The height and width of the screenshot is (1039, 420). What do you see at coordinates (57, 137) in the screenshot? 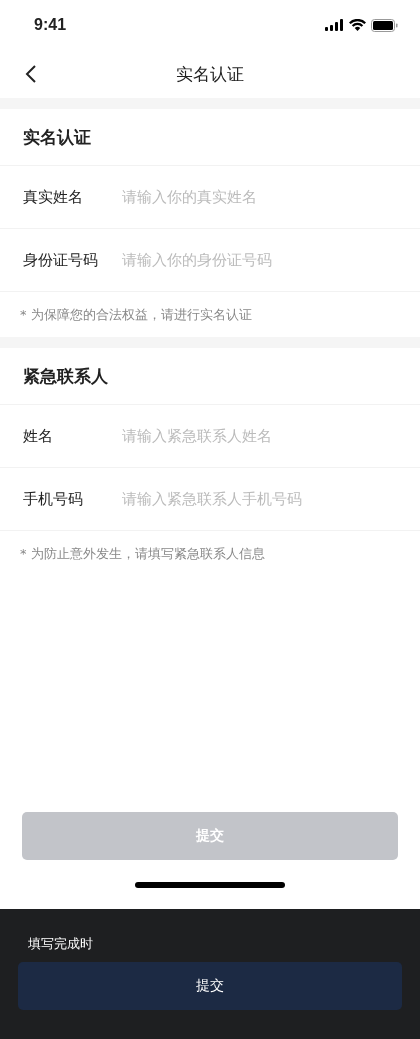
I see `section-title: 实名认证` at bounding box center [57, 137].